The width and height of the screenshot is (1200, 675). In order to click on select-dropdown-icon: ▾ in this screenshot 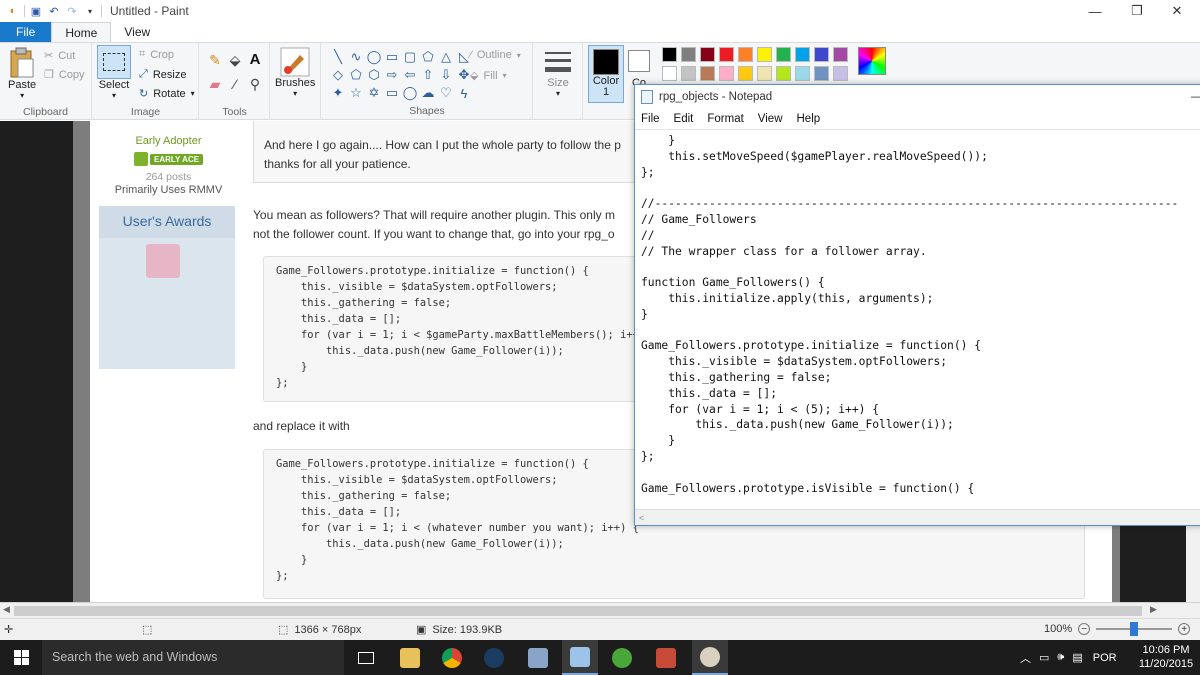, I will do `click(114, 95)`.